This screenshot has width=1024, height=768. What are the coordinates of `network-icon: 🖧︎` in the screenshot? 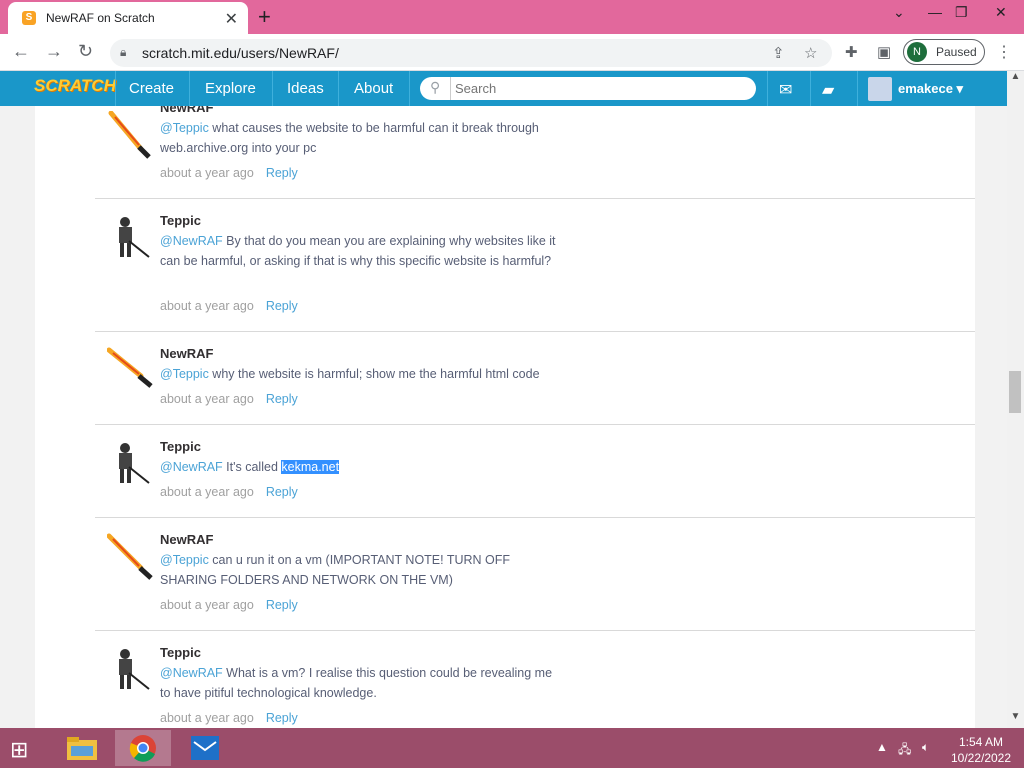 It's located at (904, 750).